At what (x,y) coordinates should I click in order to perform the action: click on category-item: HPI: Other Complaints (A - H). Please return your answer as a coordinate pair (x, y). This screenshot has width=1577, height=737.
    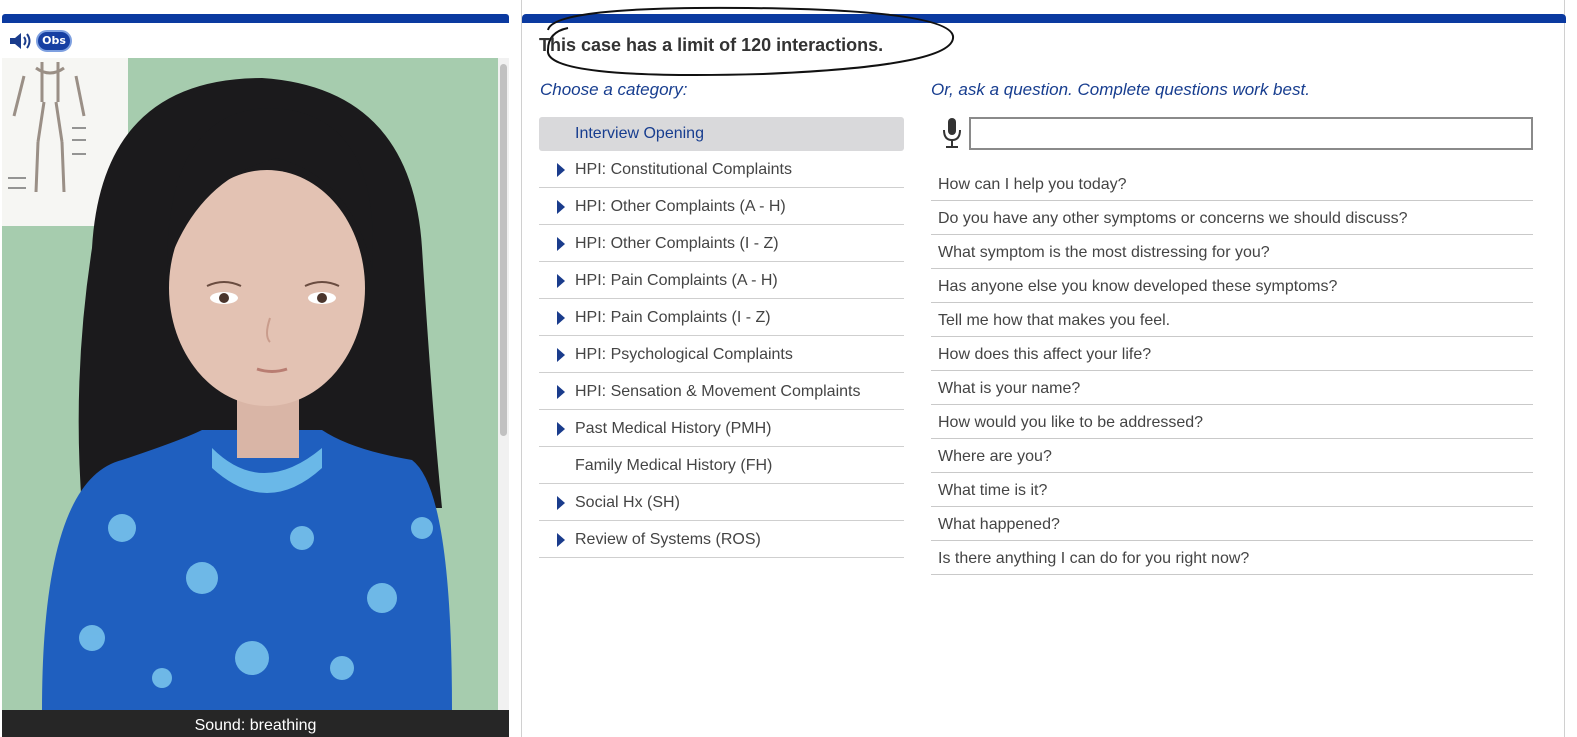
    Looking at the image, I should click on (721, 206).